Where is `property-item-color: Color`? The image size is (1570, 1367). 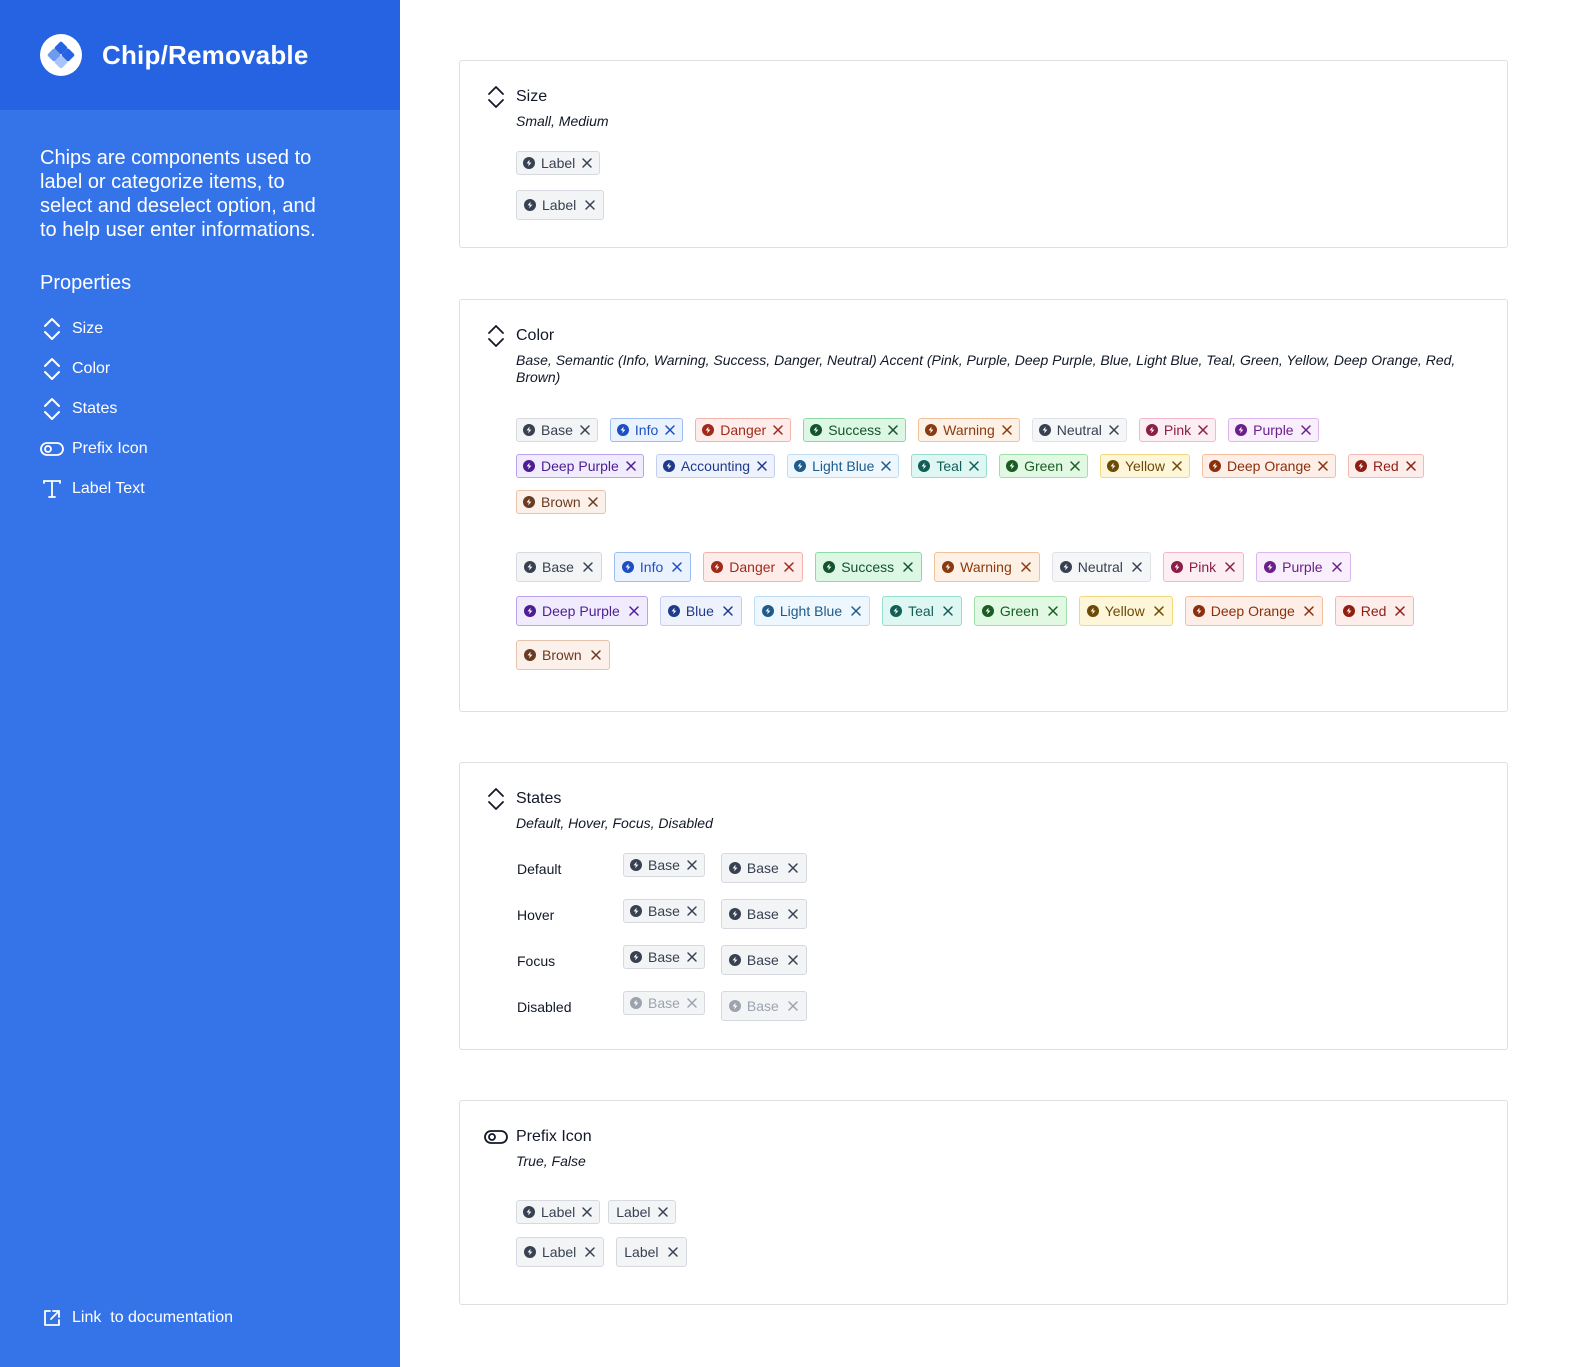 property-item-color: Color is located at coordinates (220, 369).